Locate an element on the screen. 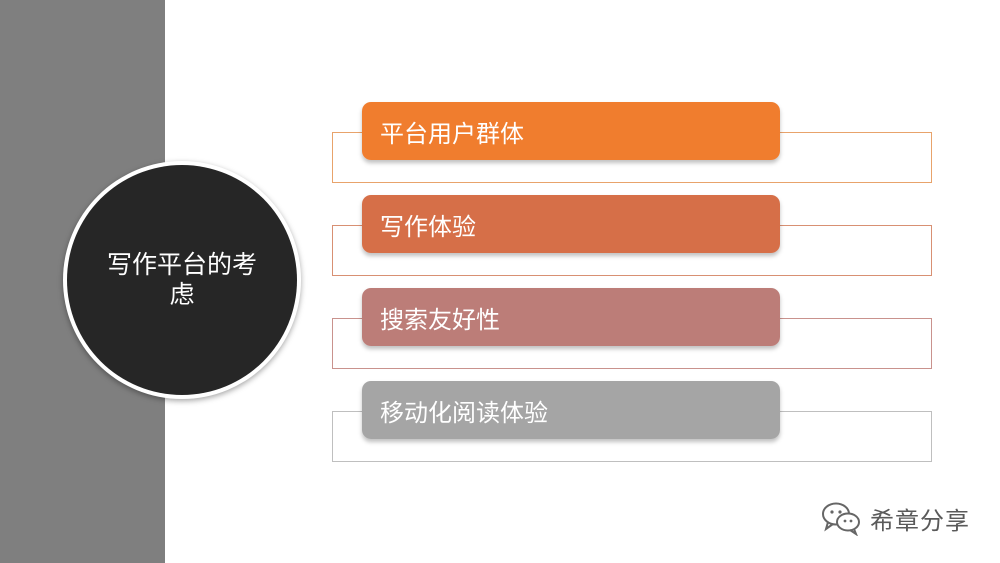 The width and height of the screenshot is (1000, 563). item-bar-user-group: 平台用户群体 is located at coordinates (571, 131).